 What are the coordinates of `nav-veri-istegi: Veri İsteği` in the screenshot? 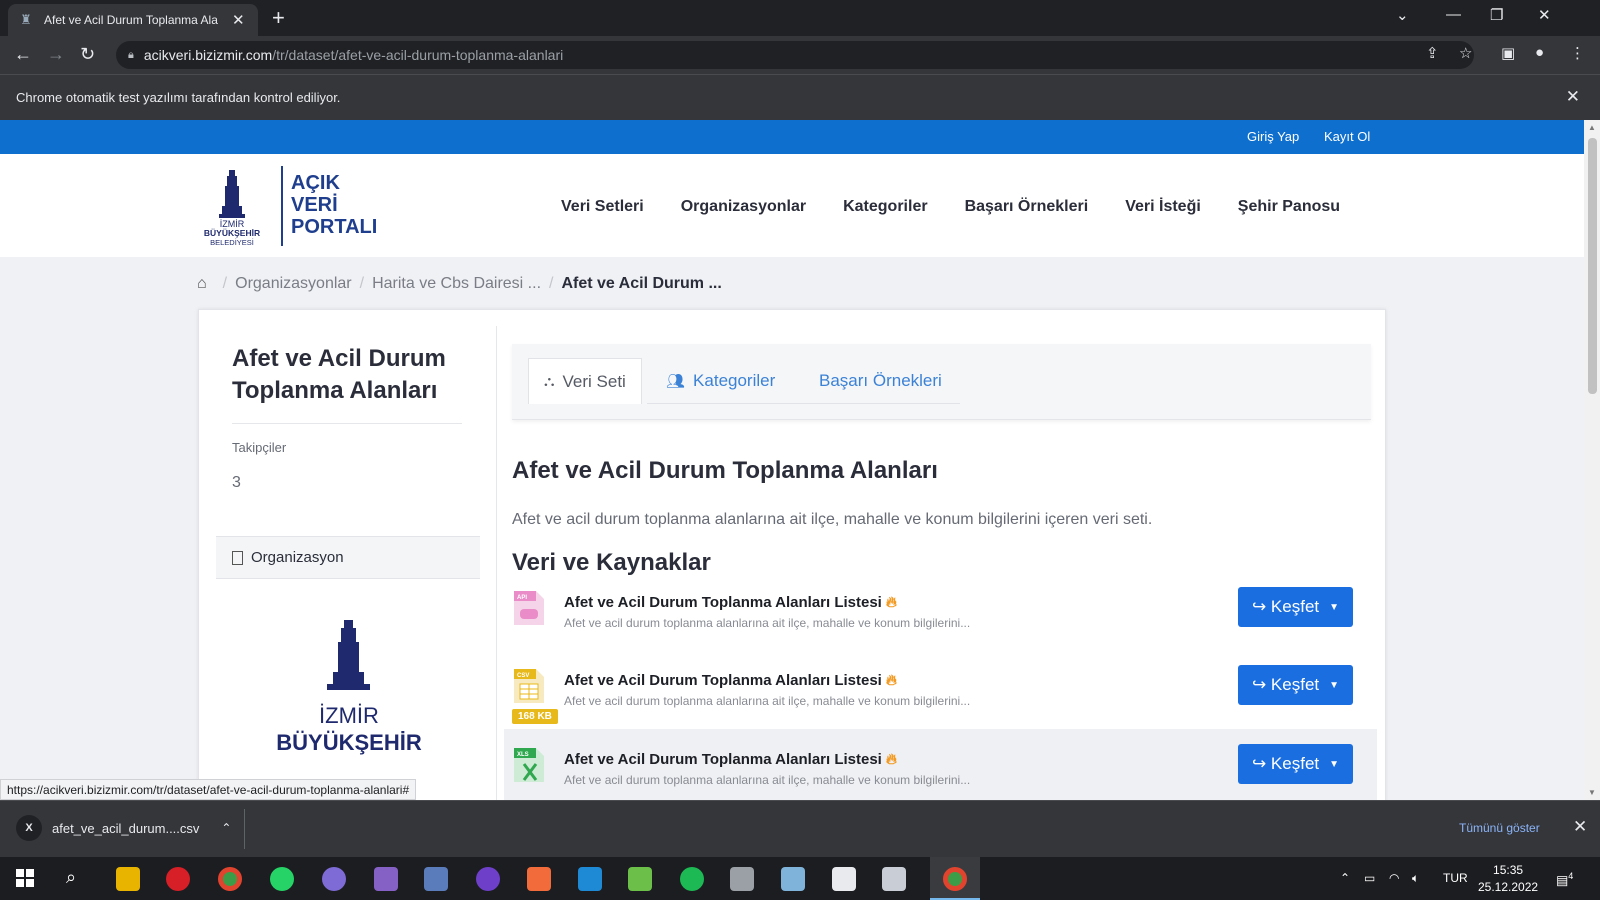 It's located at (1163, 207).